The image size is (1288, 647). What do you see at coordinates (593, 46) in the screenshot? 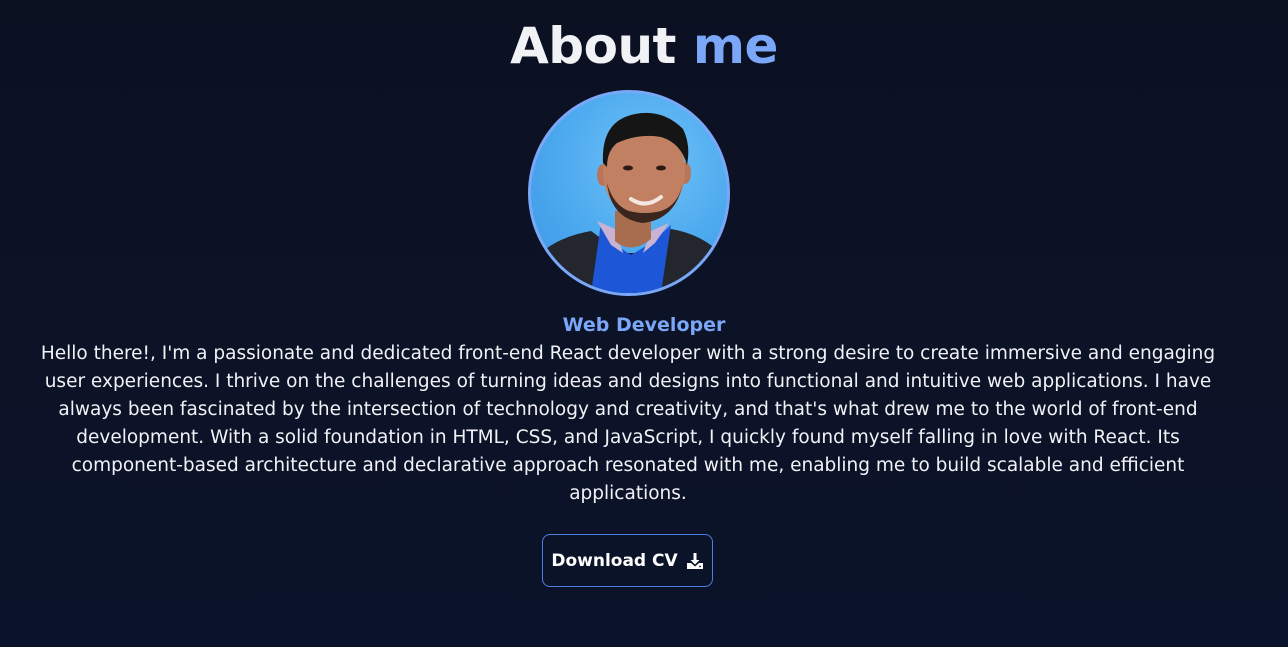
I see `title-main-word: About` at bounding box center [593, 46].